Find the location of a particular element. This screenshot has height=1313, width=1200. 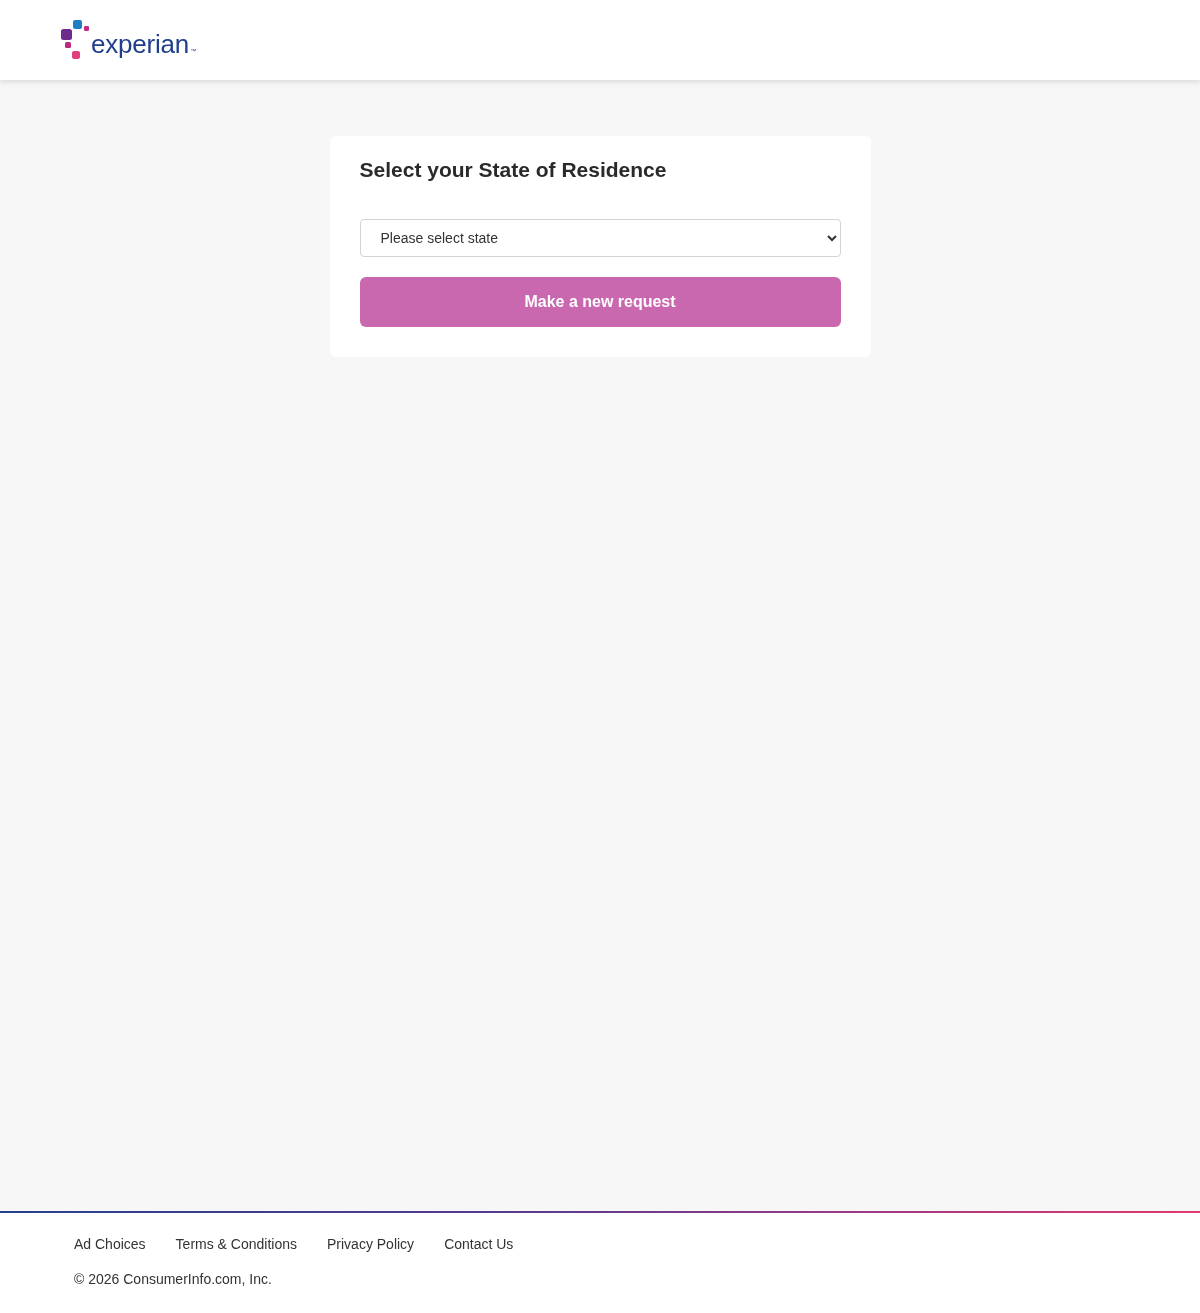

colored-squares-icon is located at coordinates (75, 40).